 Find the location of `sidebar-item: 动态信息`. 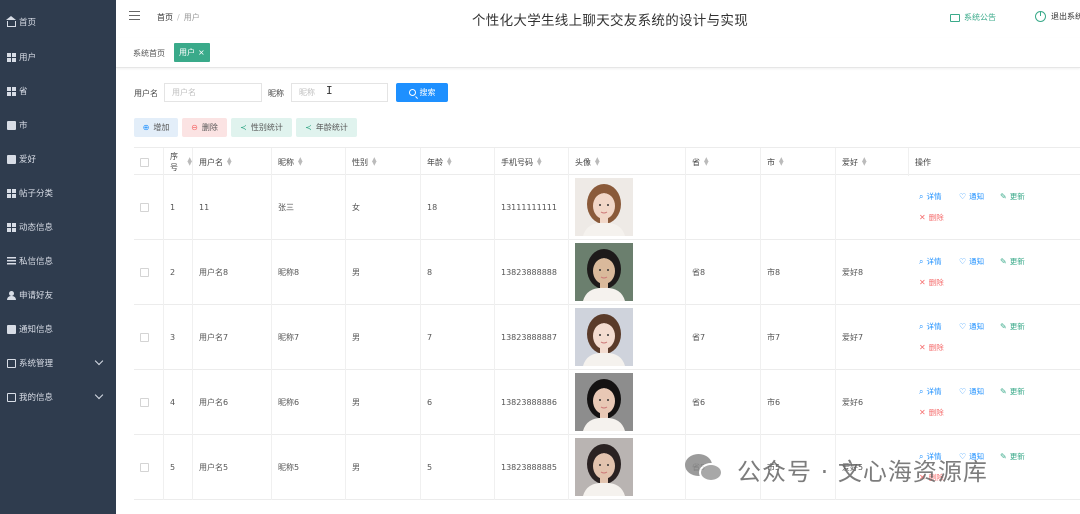

sidebar-item: 动态信息 is located at coordinates (58, 227).